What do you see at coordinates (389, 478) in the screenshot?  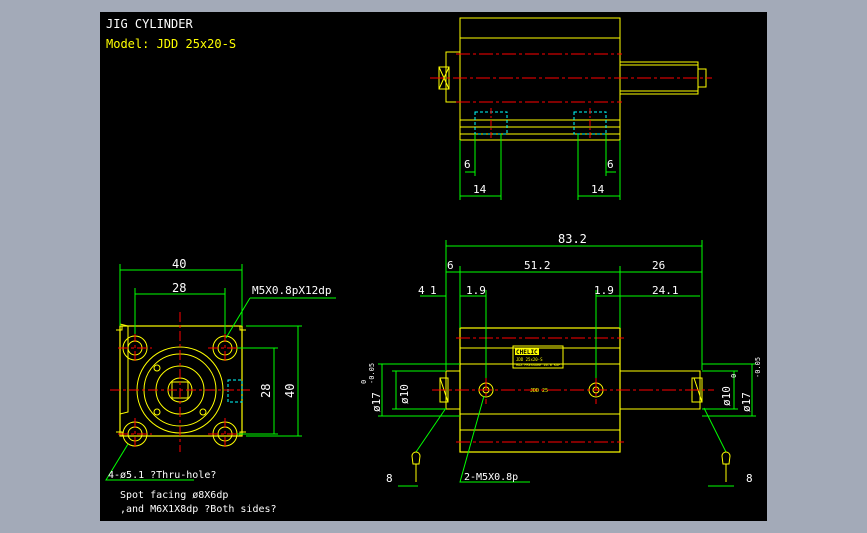 I see `dim-8-left: 8` at bounding box center [389, 478].